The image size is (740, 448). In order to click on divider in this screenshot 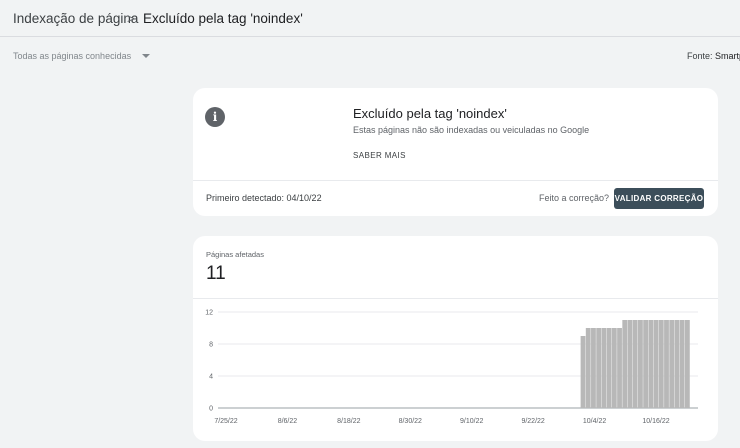, I will do `click(455, 180)`.